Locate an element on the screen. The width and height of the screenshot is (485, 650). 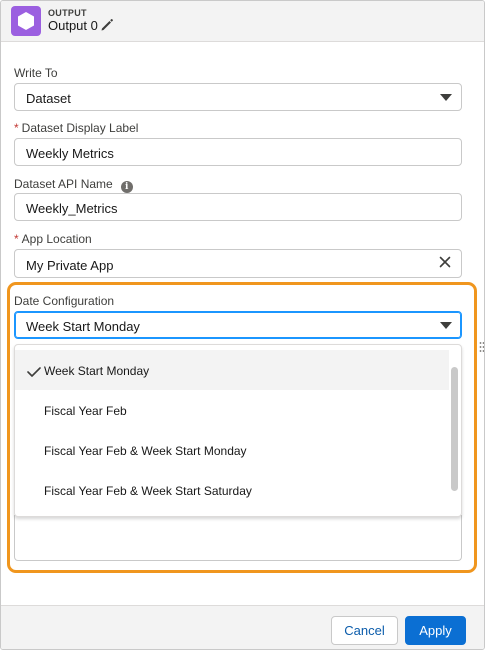
app-location-text: App Location is located at coordinates (56, 239).